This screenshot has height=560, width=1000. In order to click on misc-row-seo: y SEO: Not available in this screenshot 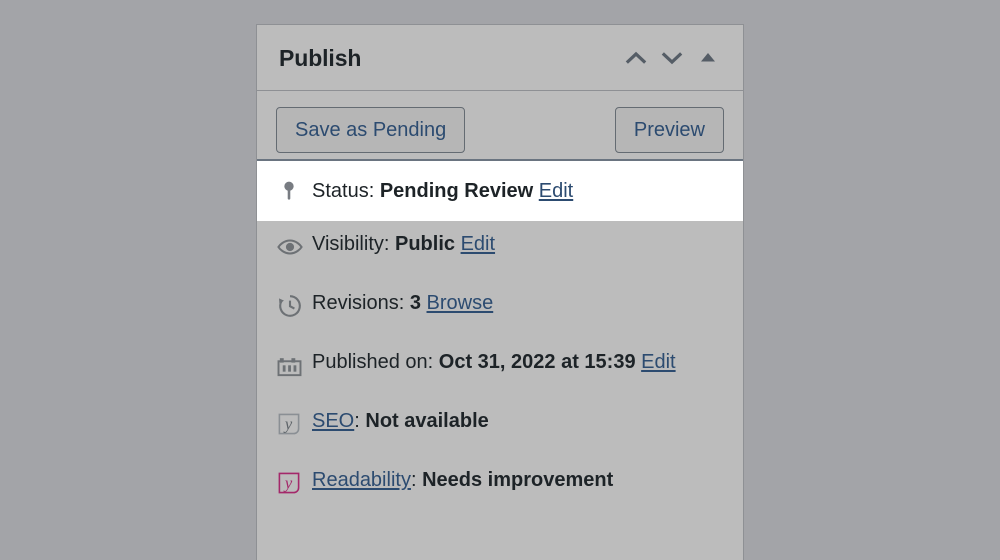, I will do `click(500, 427)`.